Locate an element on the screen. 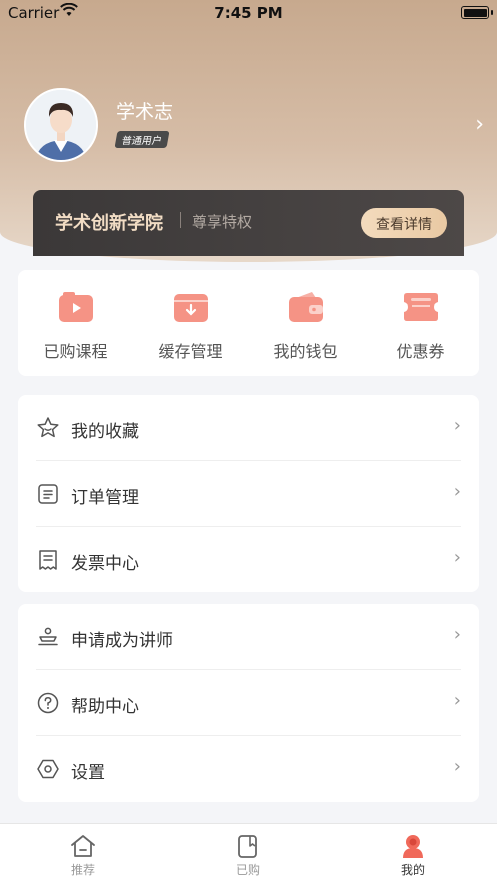  tab-mine: 我的 is located at coordinates (413, 854).